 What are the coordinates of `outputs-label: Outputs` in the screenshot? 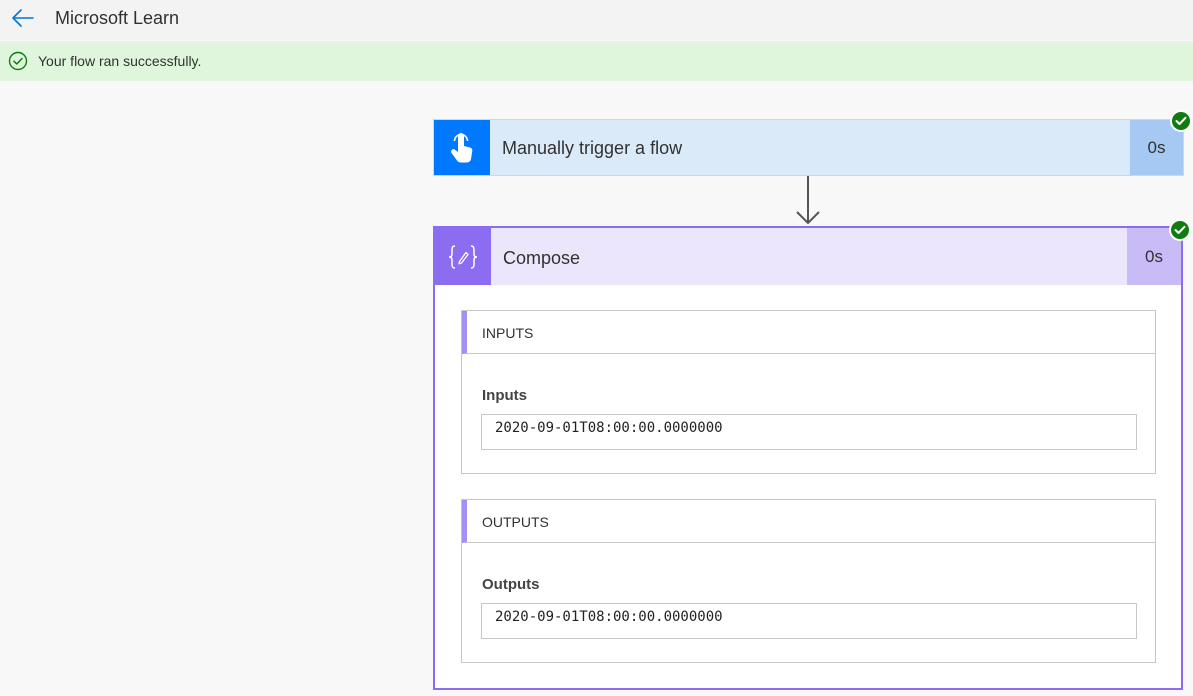 It's located at (511, 584).